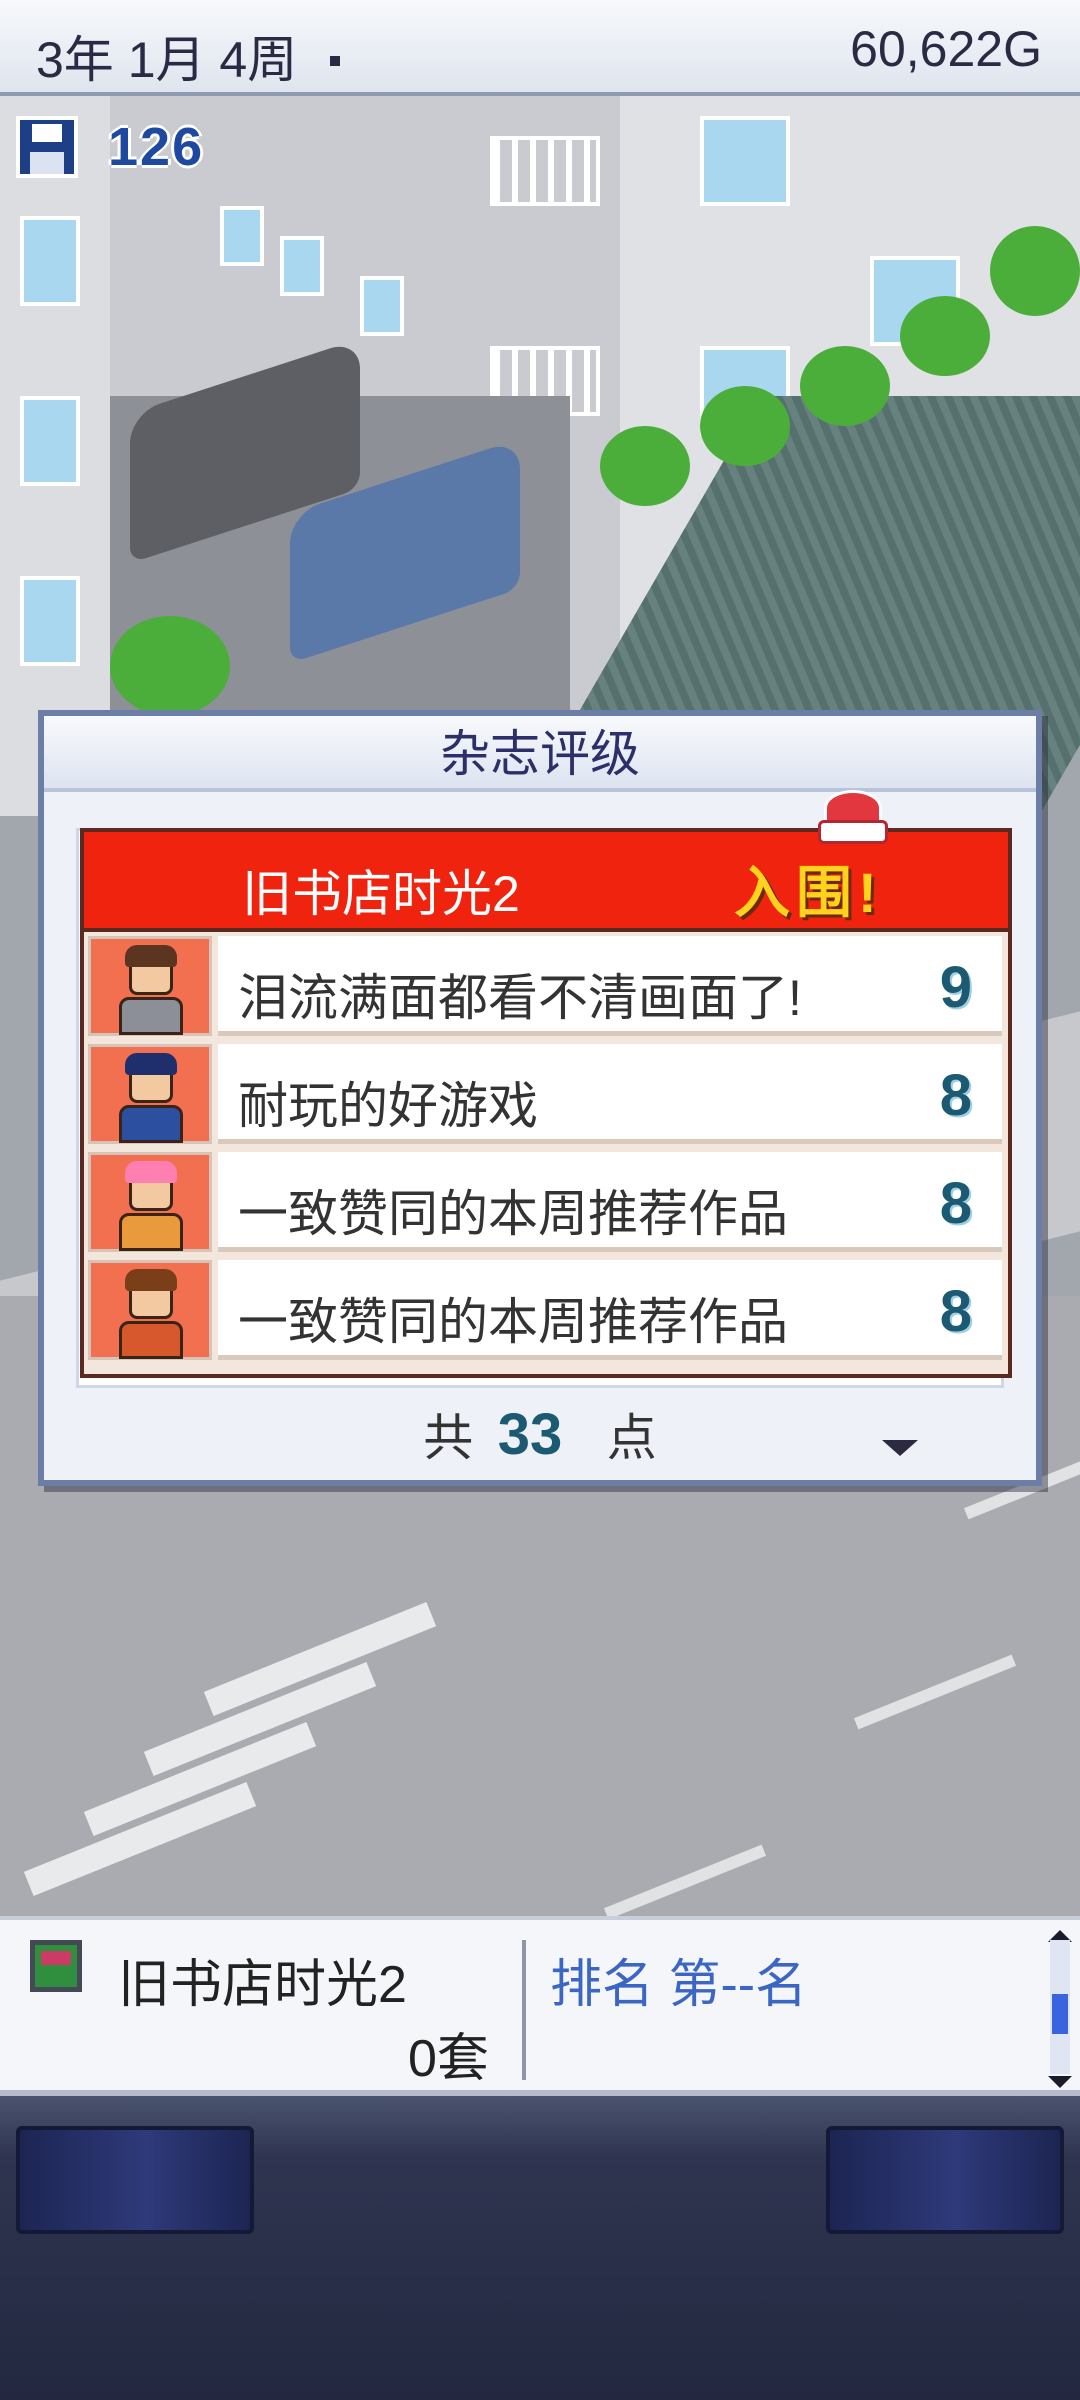 This screenshot has width=1080, height=2400. I want to click on left-menu-button, so click(135, 2180).